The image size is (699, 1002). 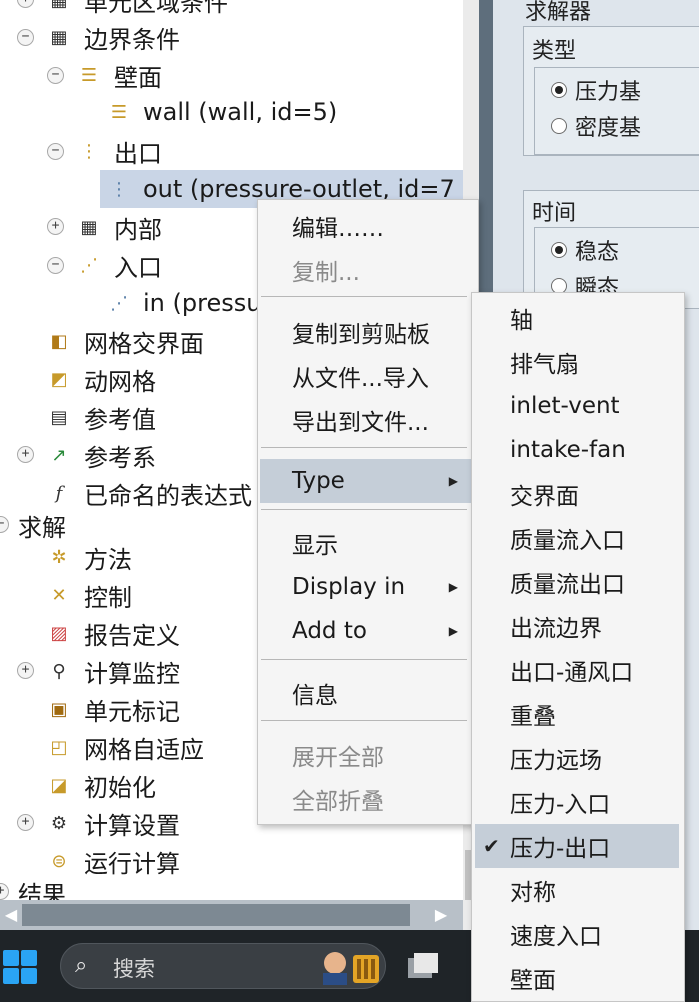 What do you see at coordinates (366, 332) in the screenshot?
I see `menu-item-copy-to-clipboard: 复制到剪贴板` at bounding box center [366, 332].